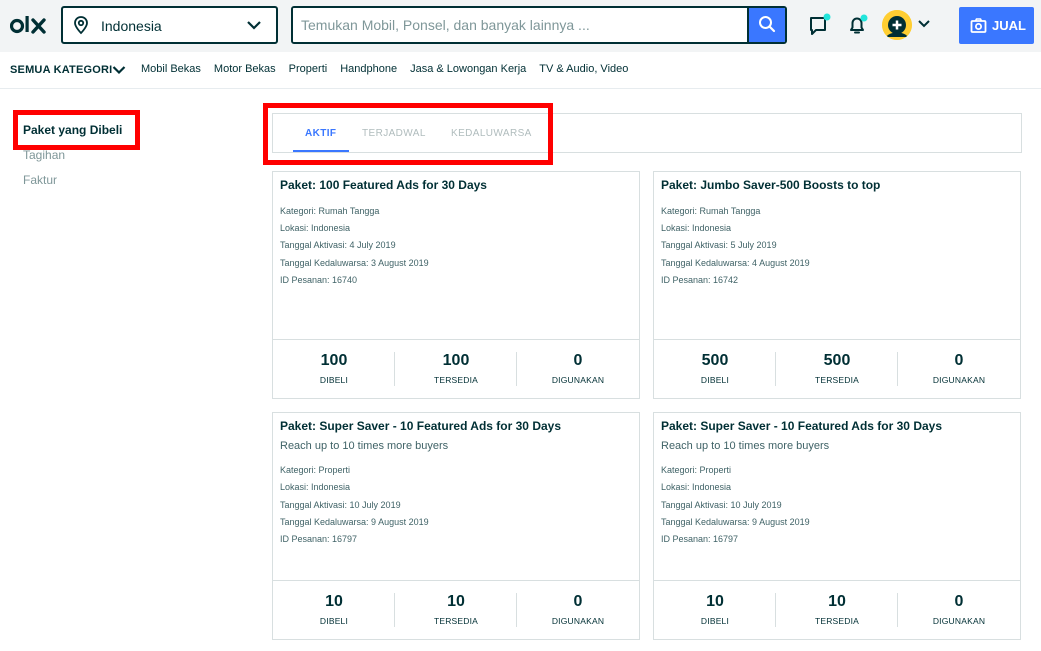 The width and height of the screenshot is (1041, 651). What do you see at coordinates (81, 25) in the screenshot?
I see `location-pin-icon` at bounding box center [81, 25].